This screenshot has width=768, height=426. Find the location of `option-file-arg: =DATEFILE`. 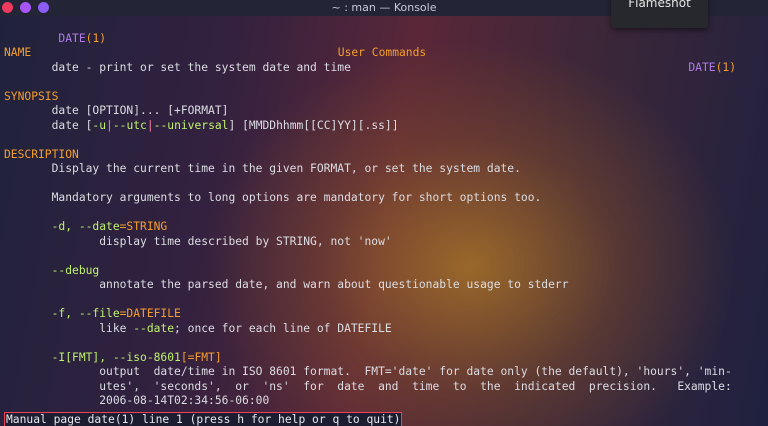

option-file-arg: =DATEFILE is located at coordinates (150, 313).